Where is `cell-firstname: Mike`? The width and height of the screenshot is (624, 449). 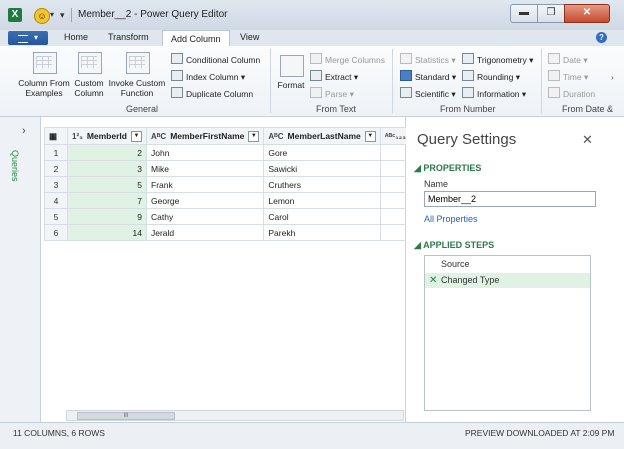 cell-firstname: Mike is located at coordinates (205, 168).